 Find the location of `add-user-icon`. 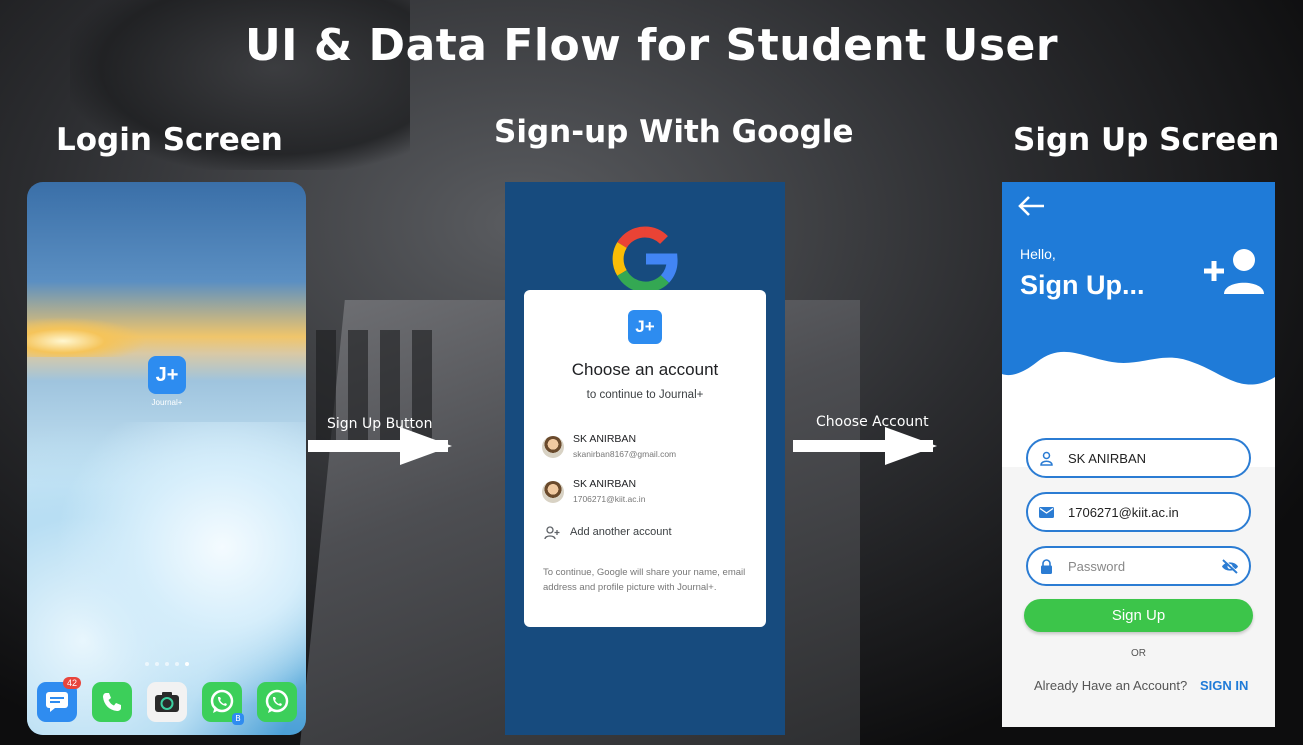

add-user-icon is located at coordinates (1234, 271).